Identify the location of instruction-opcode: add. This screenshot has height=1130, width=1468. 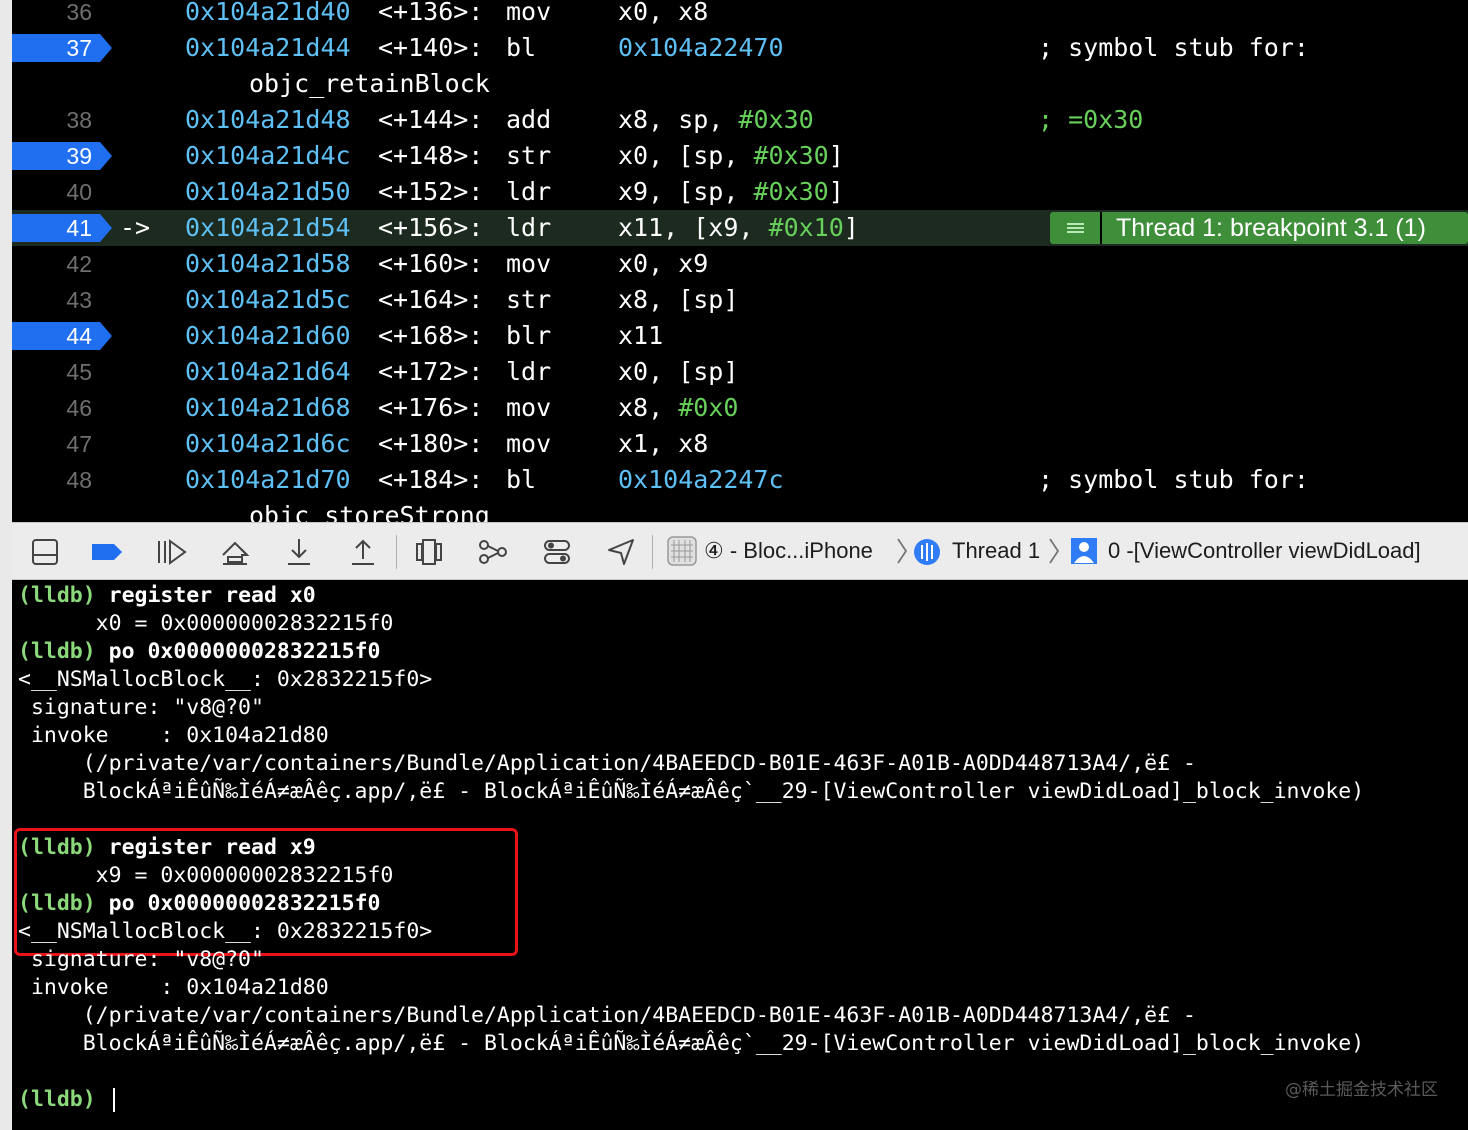
(529, 119).